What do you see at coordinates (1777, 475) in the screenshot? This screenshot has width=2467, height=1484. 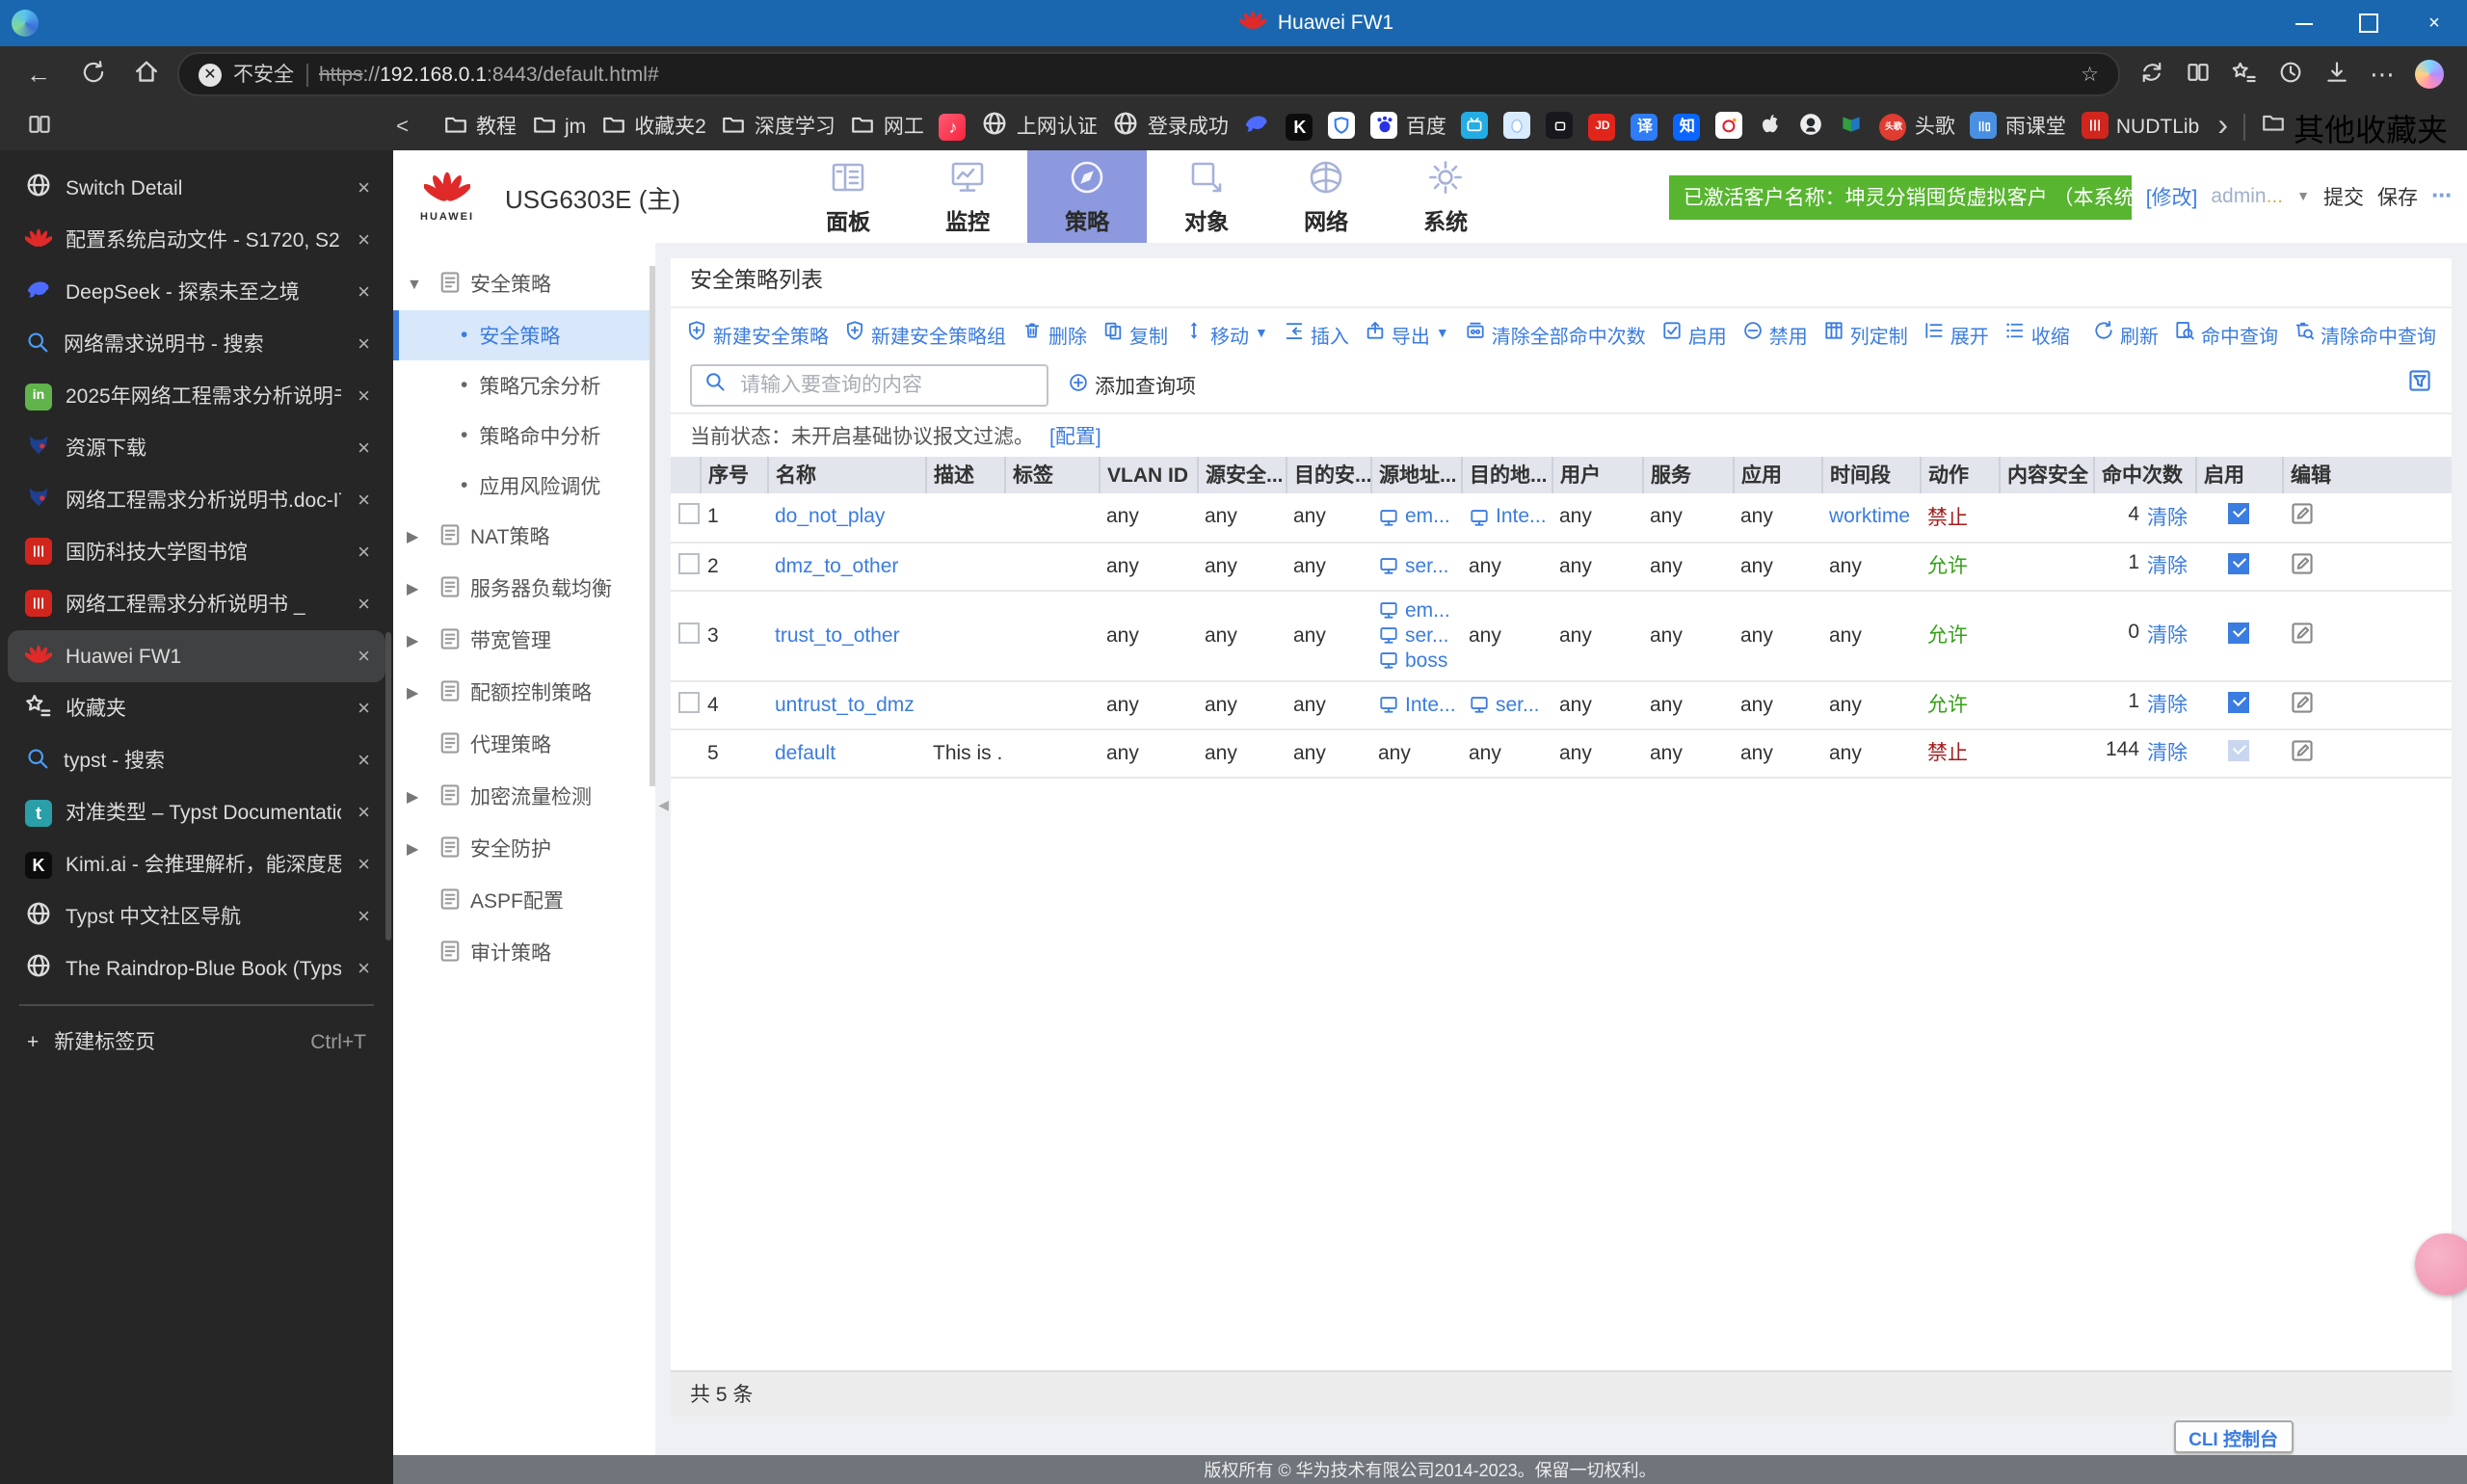 I see `col-header-app: 应用` at bounding box center [1777, 475].